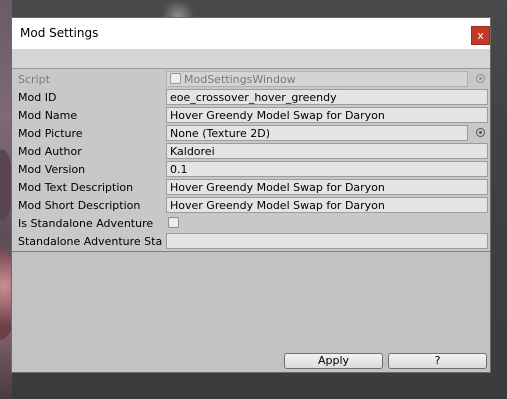 The width and height of the screenshot is (507, 399). I want to click on script-file-icon, so click(175, 78).